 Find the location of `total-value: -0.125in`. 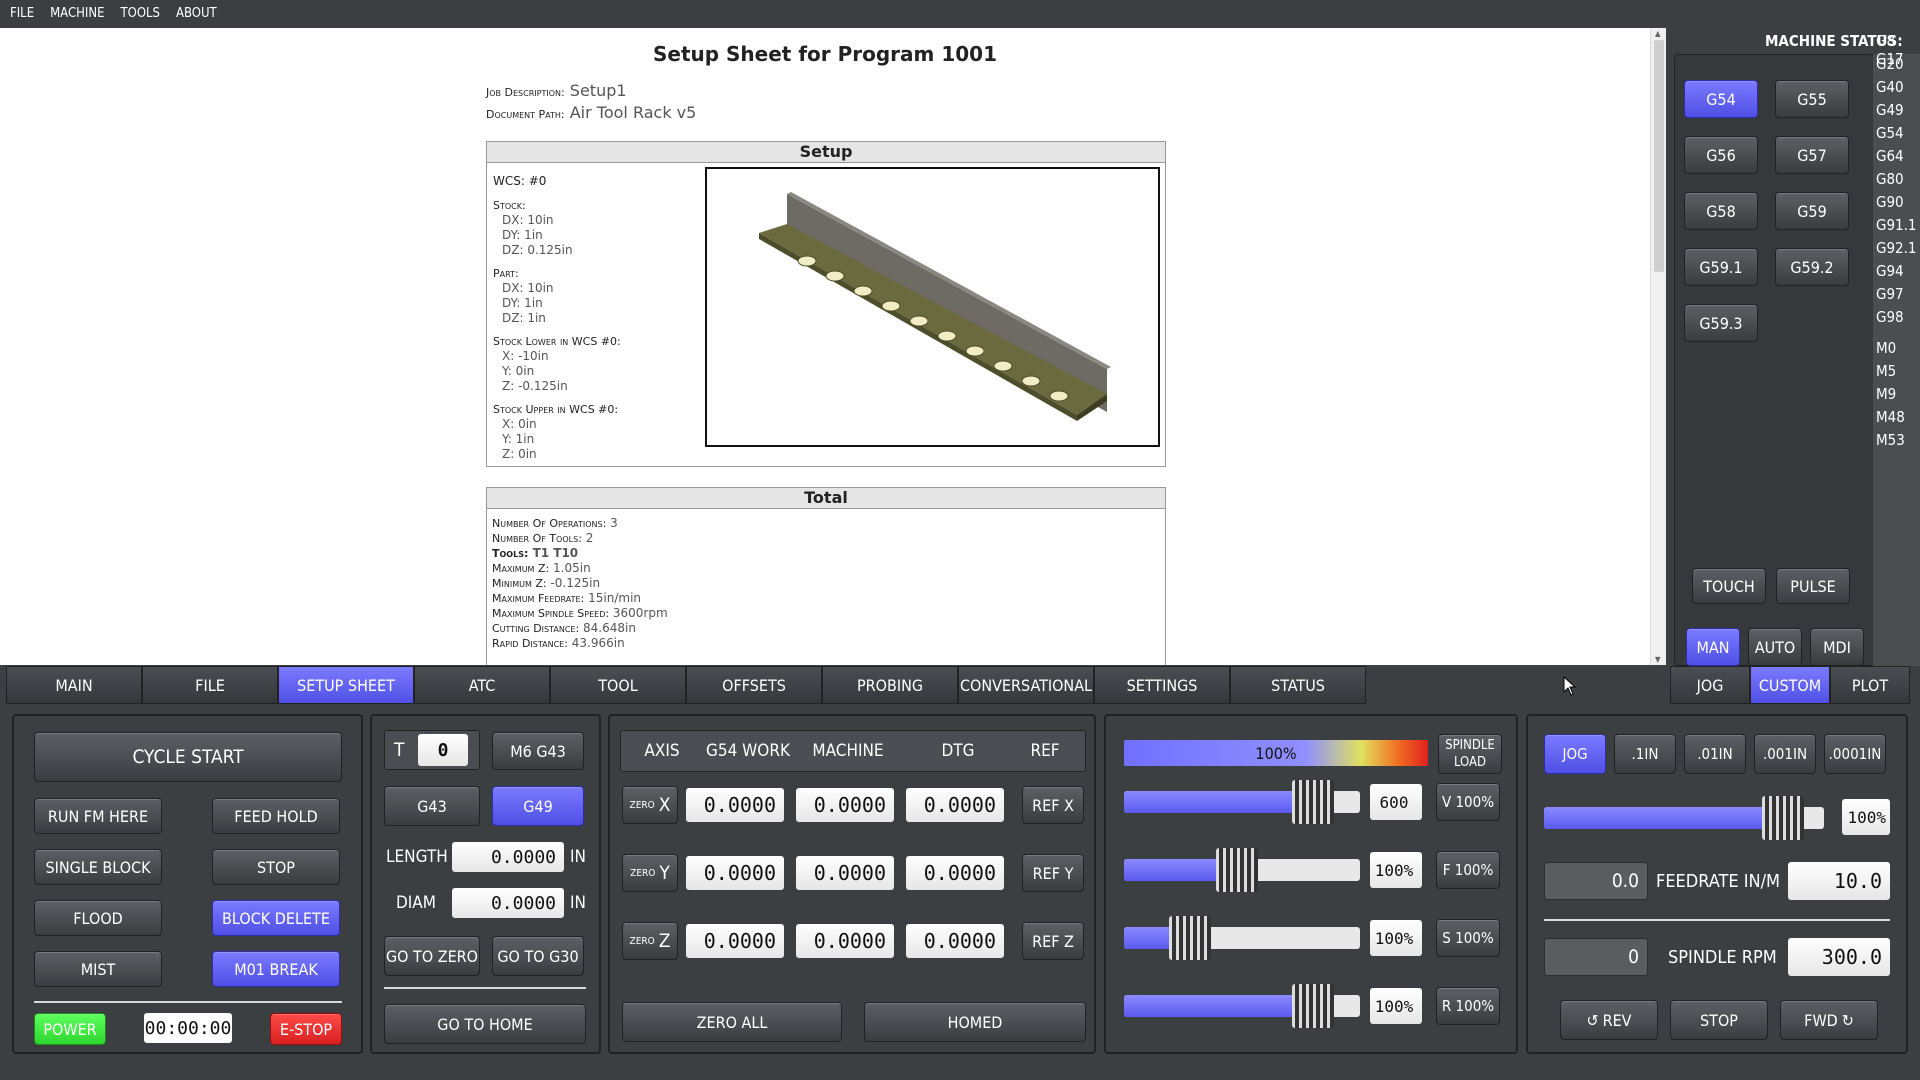

total-value: -0.125in is located at coordinates (575, 583).